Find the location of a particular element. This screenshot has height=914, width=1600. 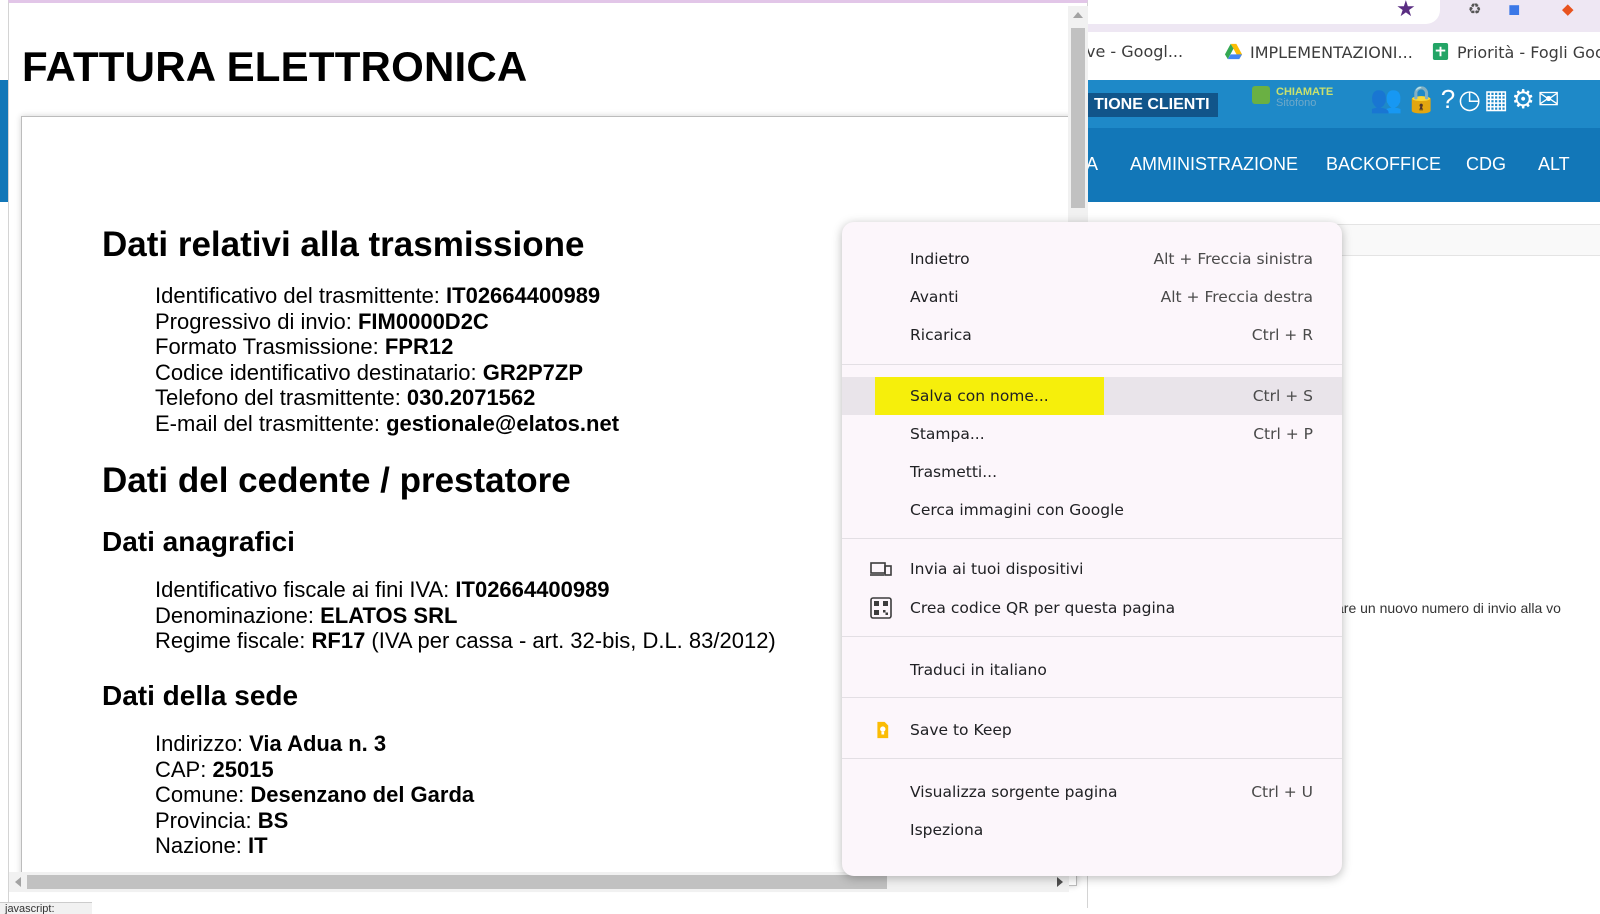

row-label: Nazione: is located at coordinates (201, 845).